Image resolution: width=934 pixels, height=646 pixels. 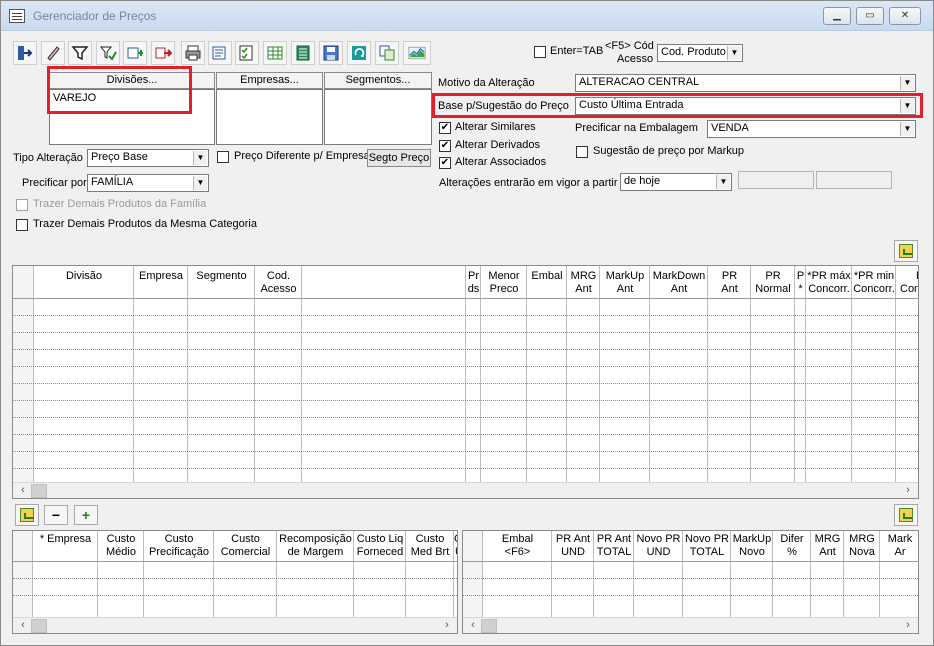 What do you see at coordinates (221, 276) in the screenshot?
I see `col-segmento: Segmento` at bounding box center [221, 276].